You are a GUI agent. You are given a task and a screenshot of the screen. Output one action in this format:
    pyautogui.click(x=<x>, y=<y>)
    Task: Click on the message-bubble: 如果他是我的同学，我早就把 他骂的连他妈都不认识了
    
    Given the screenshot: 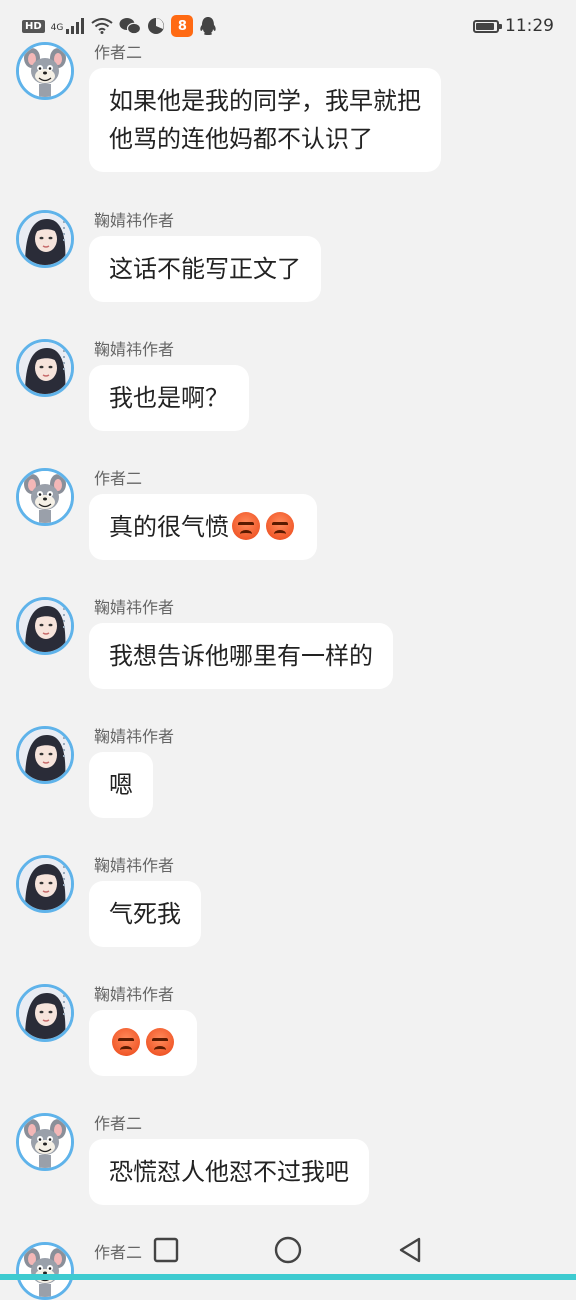 What is the action you would take?
    pyautogui.click(x=265, y=120)
    